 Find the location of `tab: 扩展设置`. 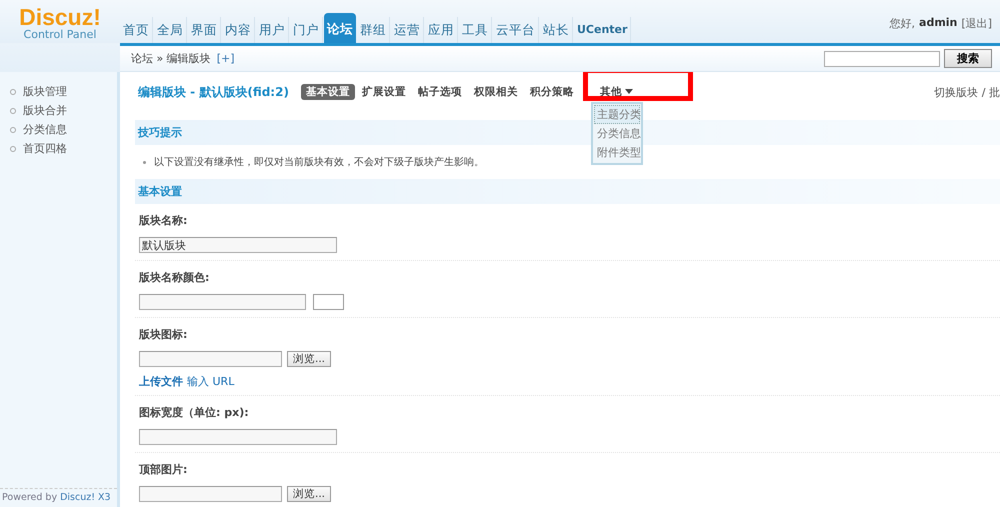

tab: 扩展设置 is located at coordinates (383, 92).